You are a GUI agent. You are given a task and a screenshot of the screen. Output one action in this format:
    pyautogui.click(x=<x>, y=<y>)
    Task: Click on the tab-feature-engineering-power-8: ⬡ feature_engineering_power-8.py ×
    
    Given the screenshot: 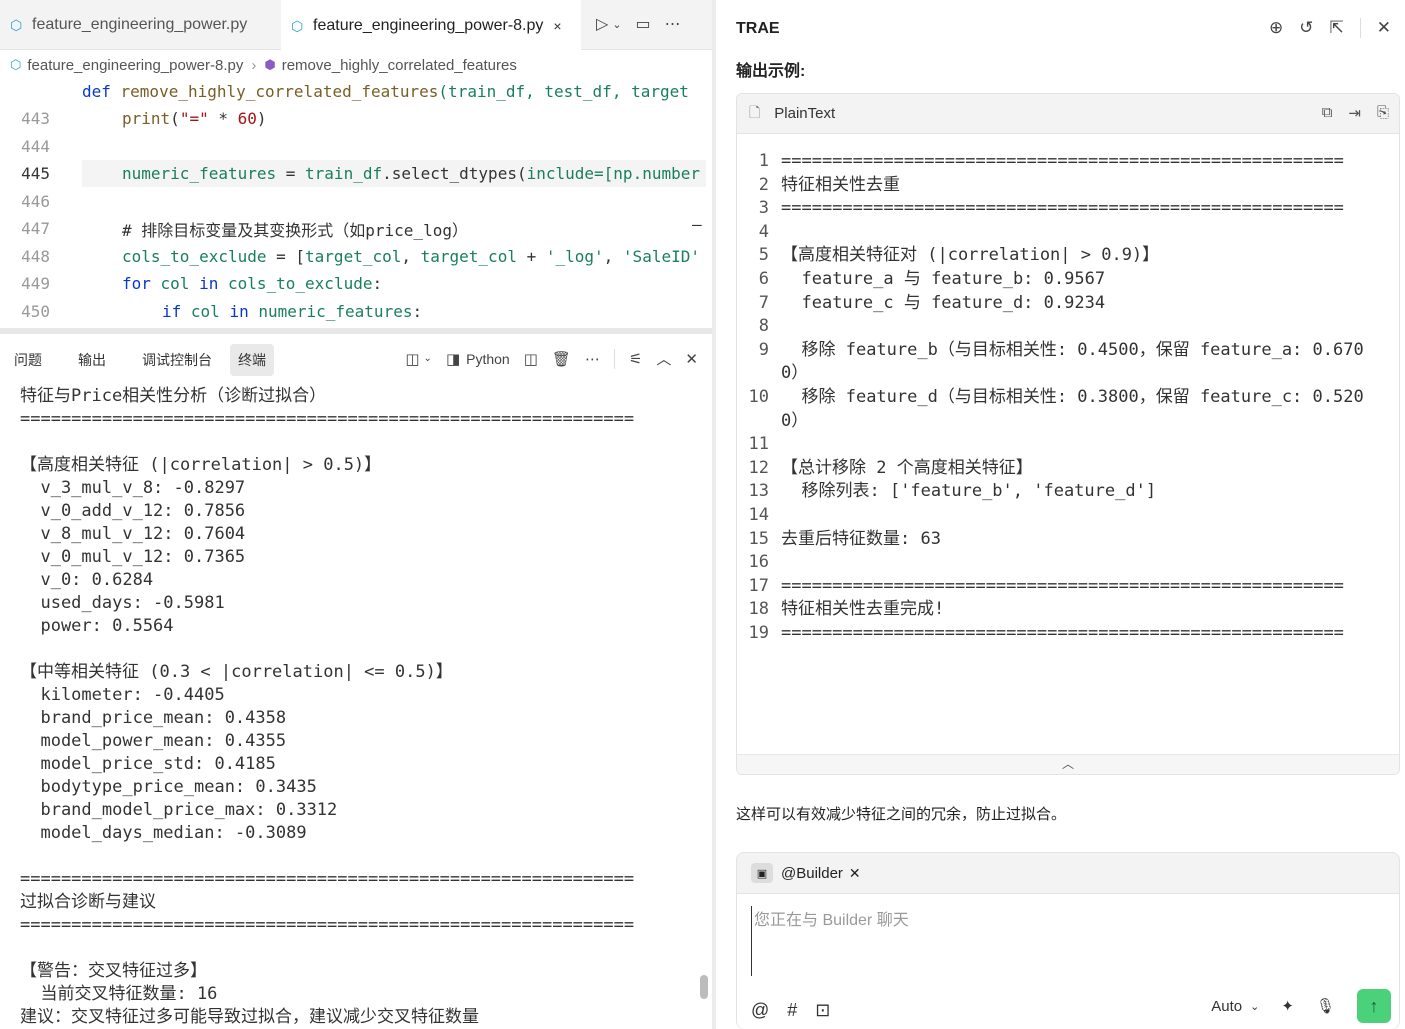 What is the action you would take?
    pyautogui.click(x=431, y=25)
    